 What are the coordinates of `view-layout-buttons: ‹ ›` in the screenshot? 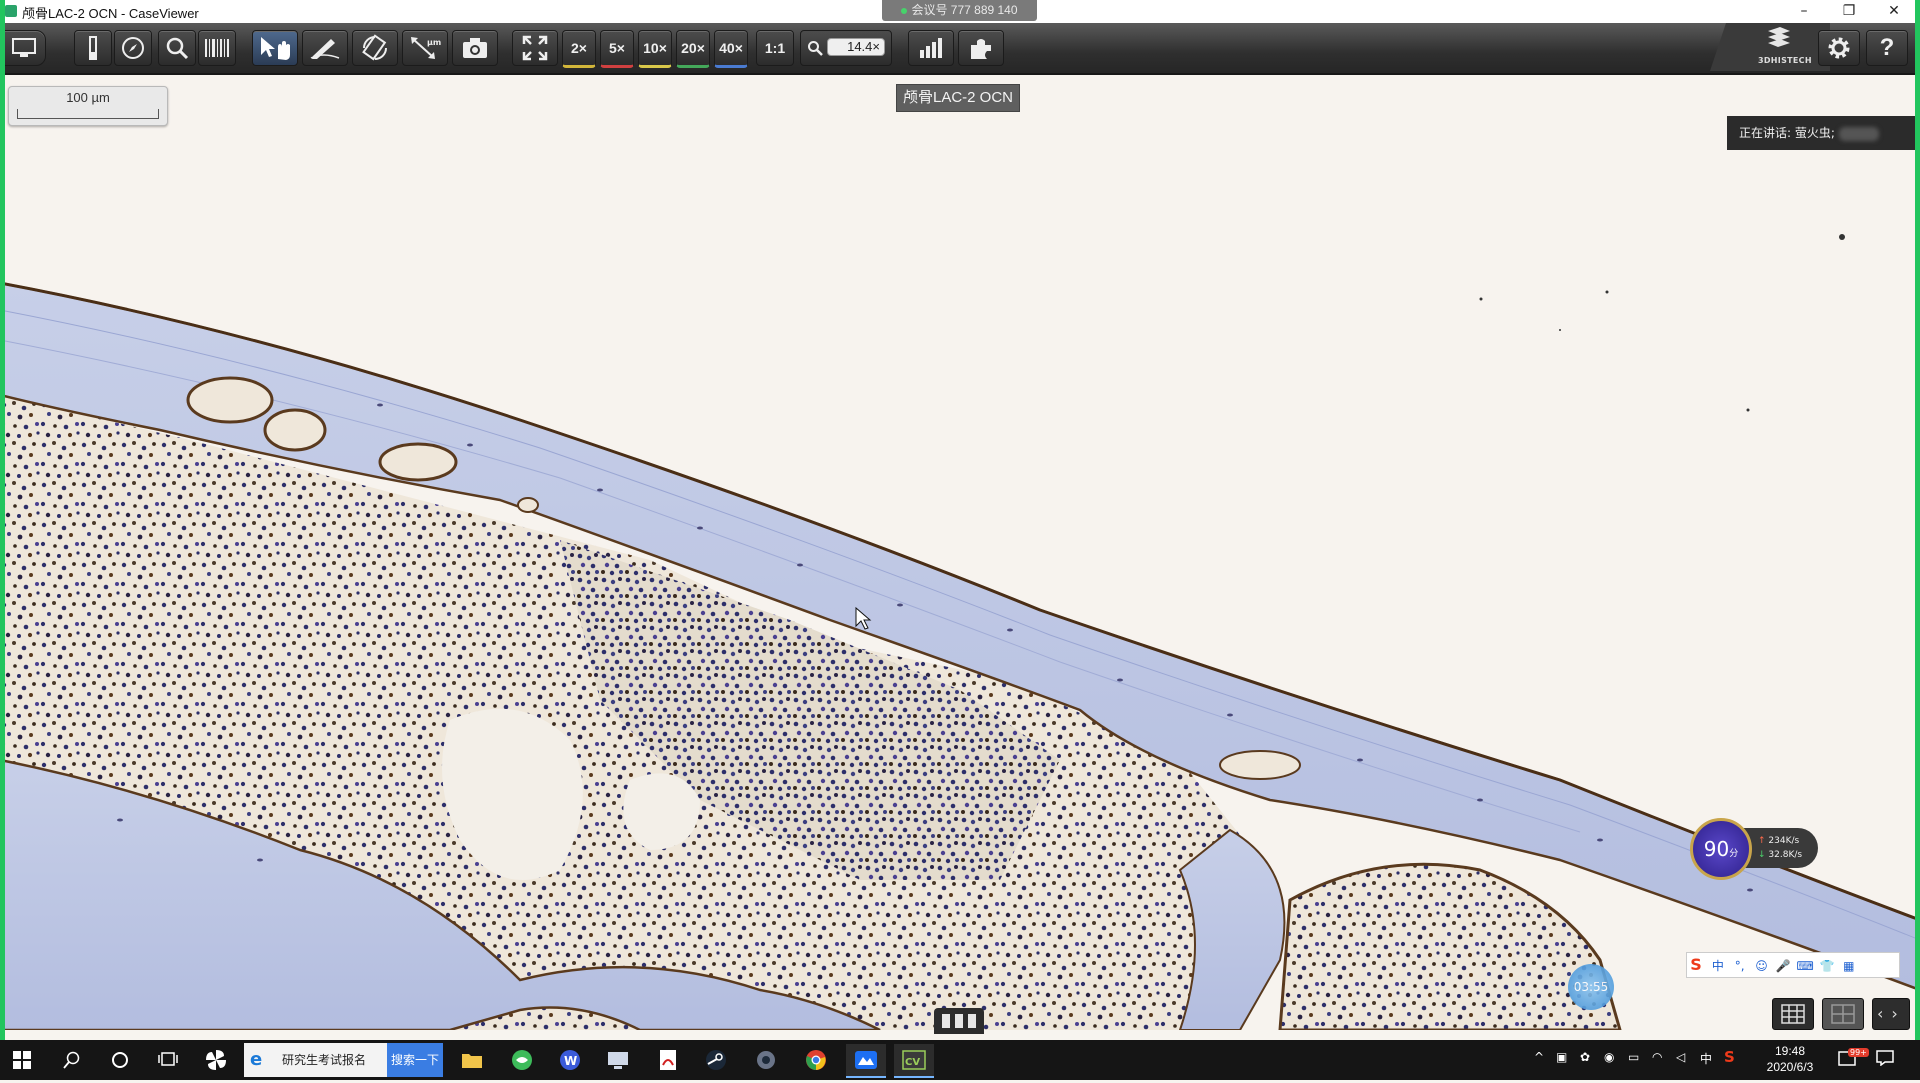 It's located at (1842, 1014).